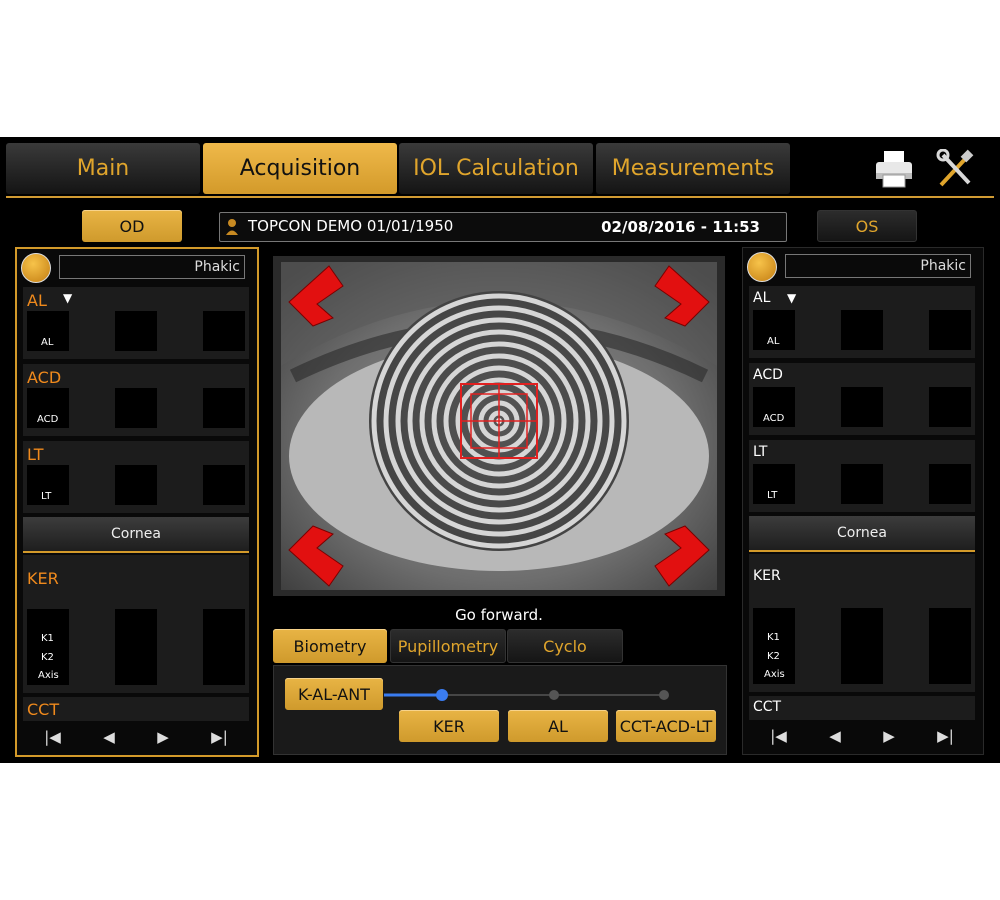 The image size is (1000, 900). I want to click on os-button: OS, so click(867, 226).